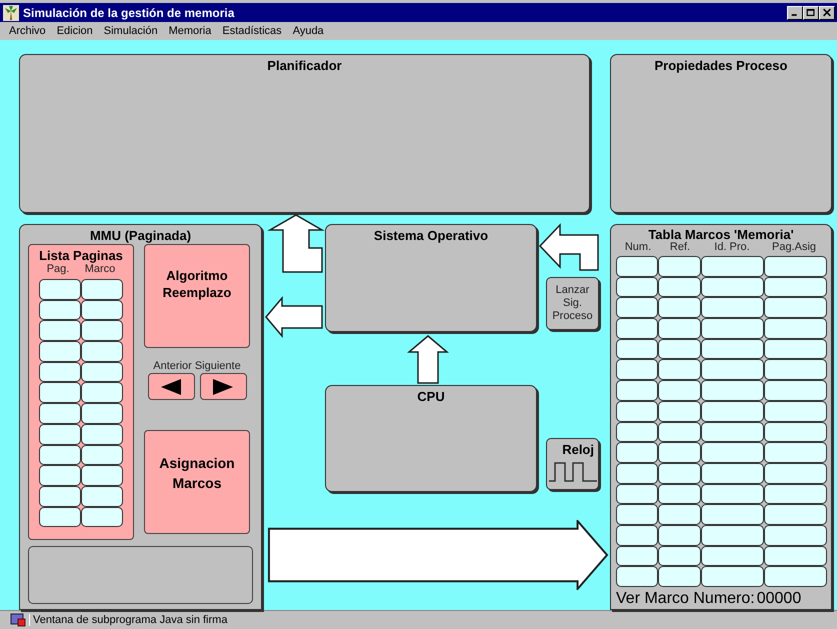 The width and height of the screenshot is (837, 629). What do you see at coordinates (171, 386) in the screenshot?
I see `previous-button` at bounding box center [171, 386].